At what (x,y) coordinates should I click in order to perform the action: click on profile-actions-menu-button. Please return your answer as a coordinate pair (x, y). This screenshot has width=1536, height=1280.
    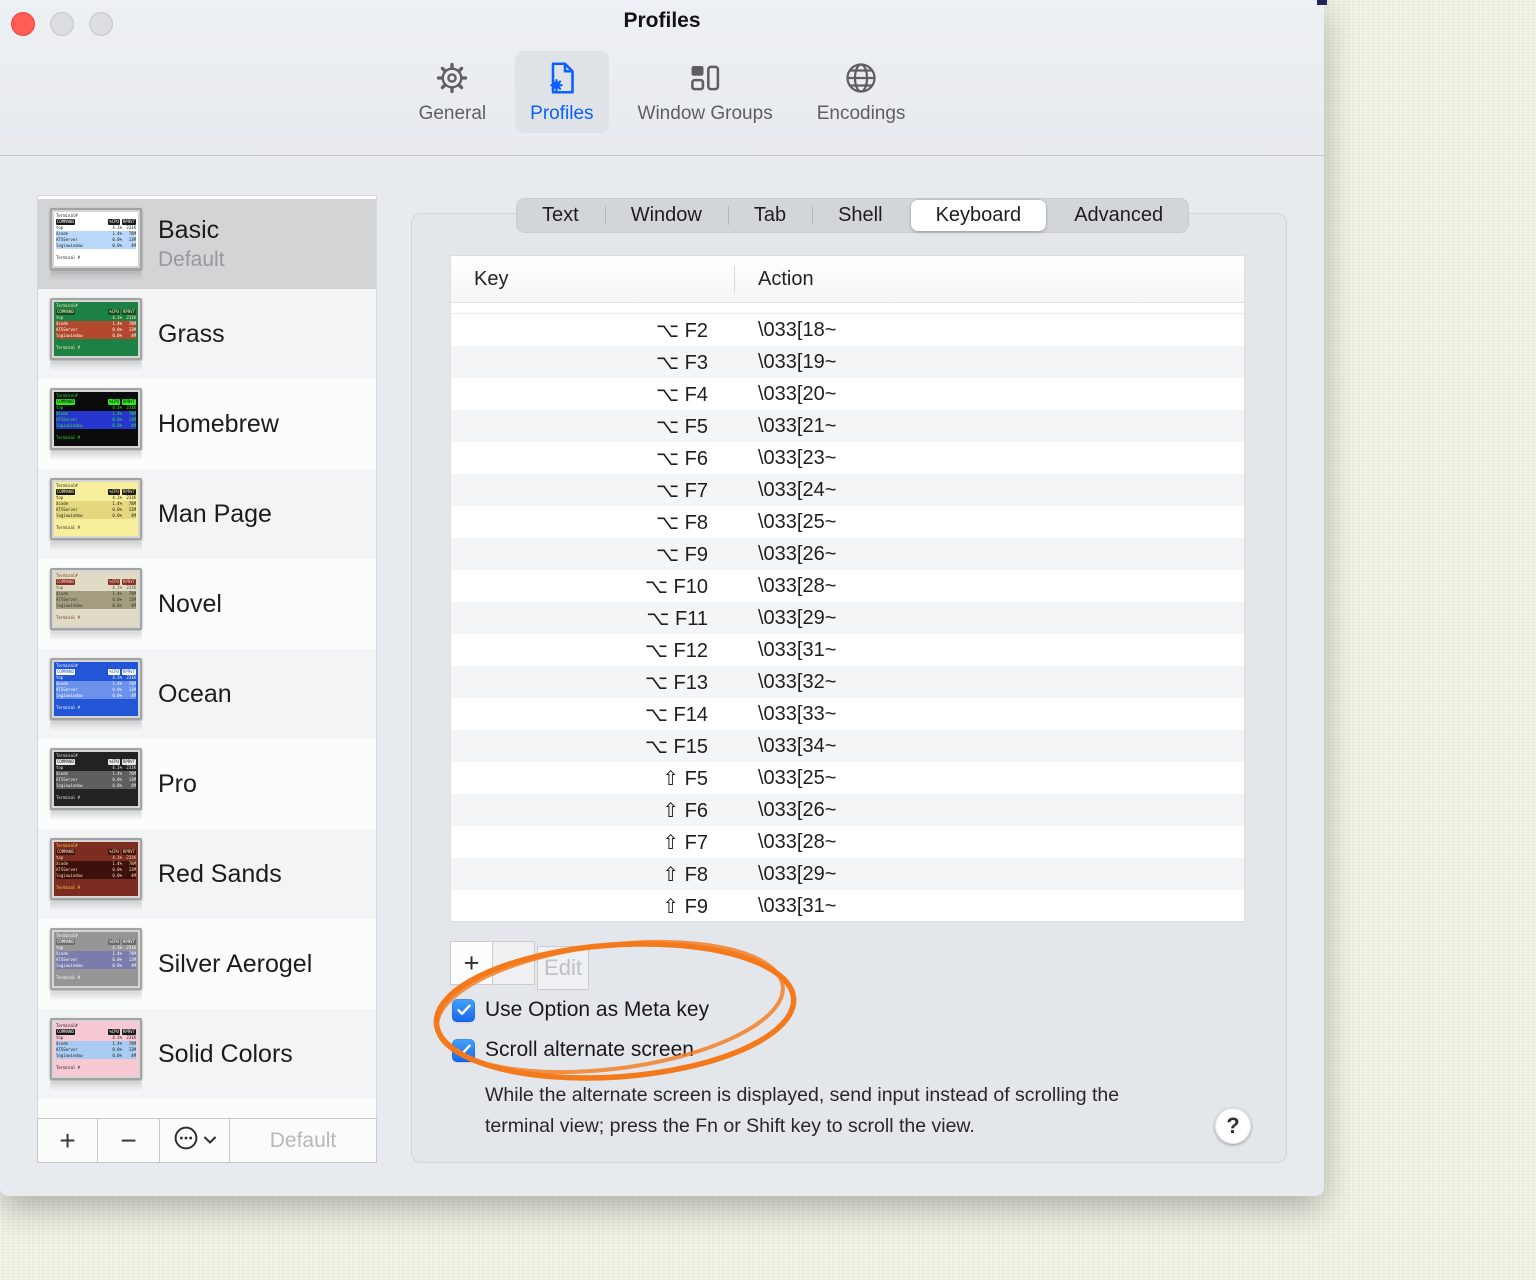
    Looking at the image, I should click on (195, 1140).